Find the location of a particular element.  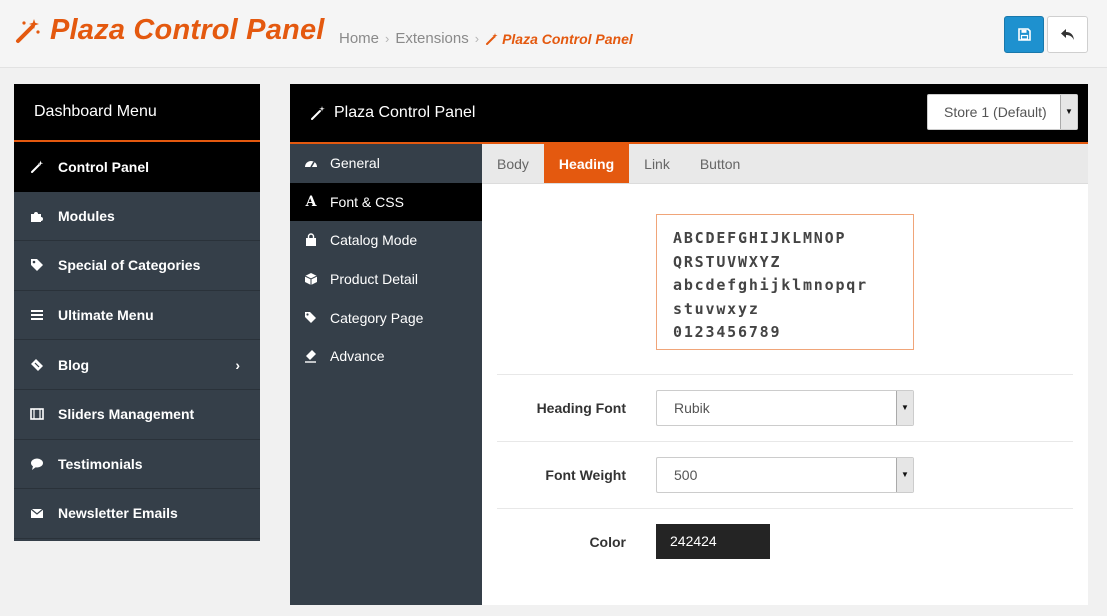

back-button is located at coordinates (1067, 34).